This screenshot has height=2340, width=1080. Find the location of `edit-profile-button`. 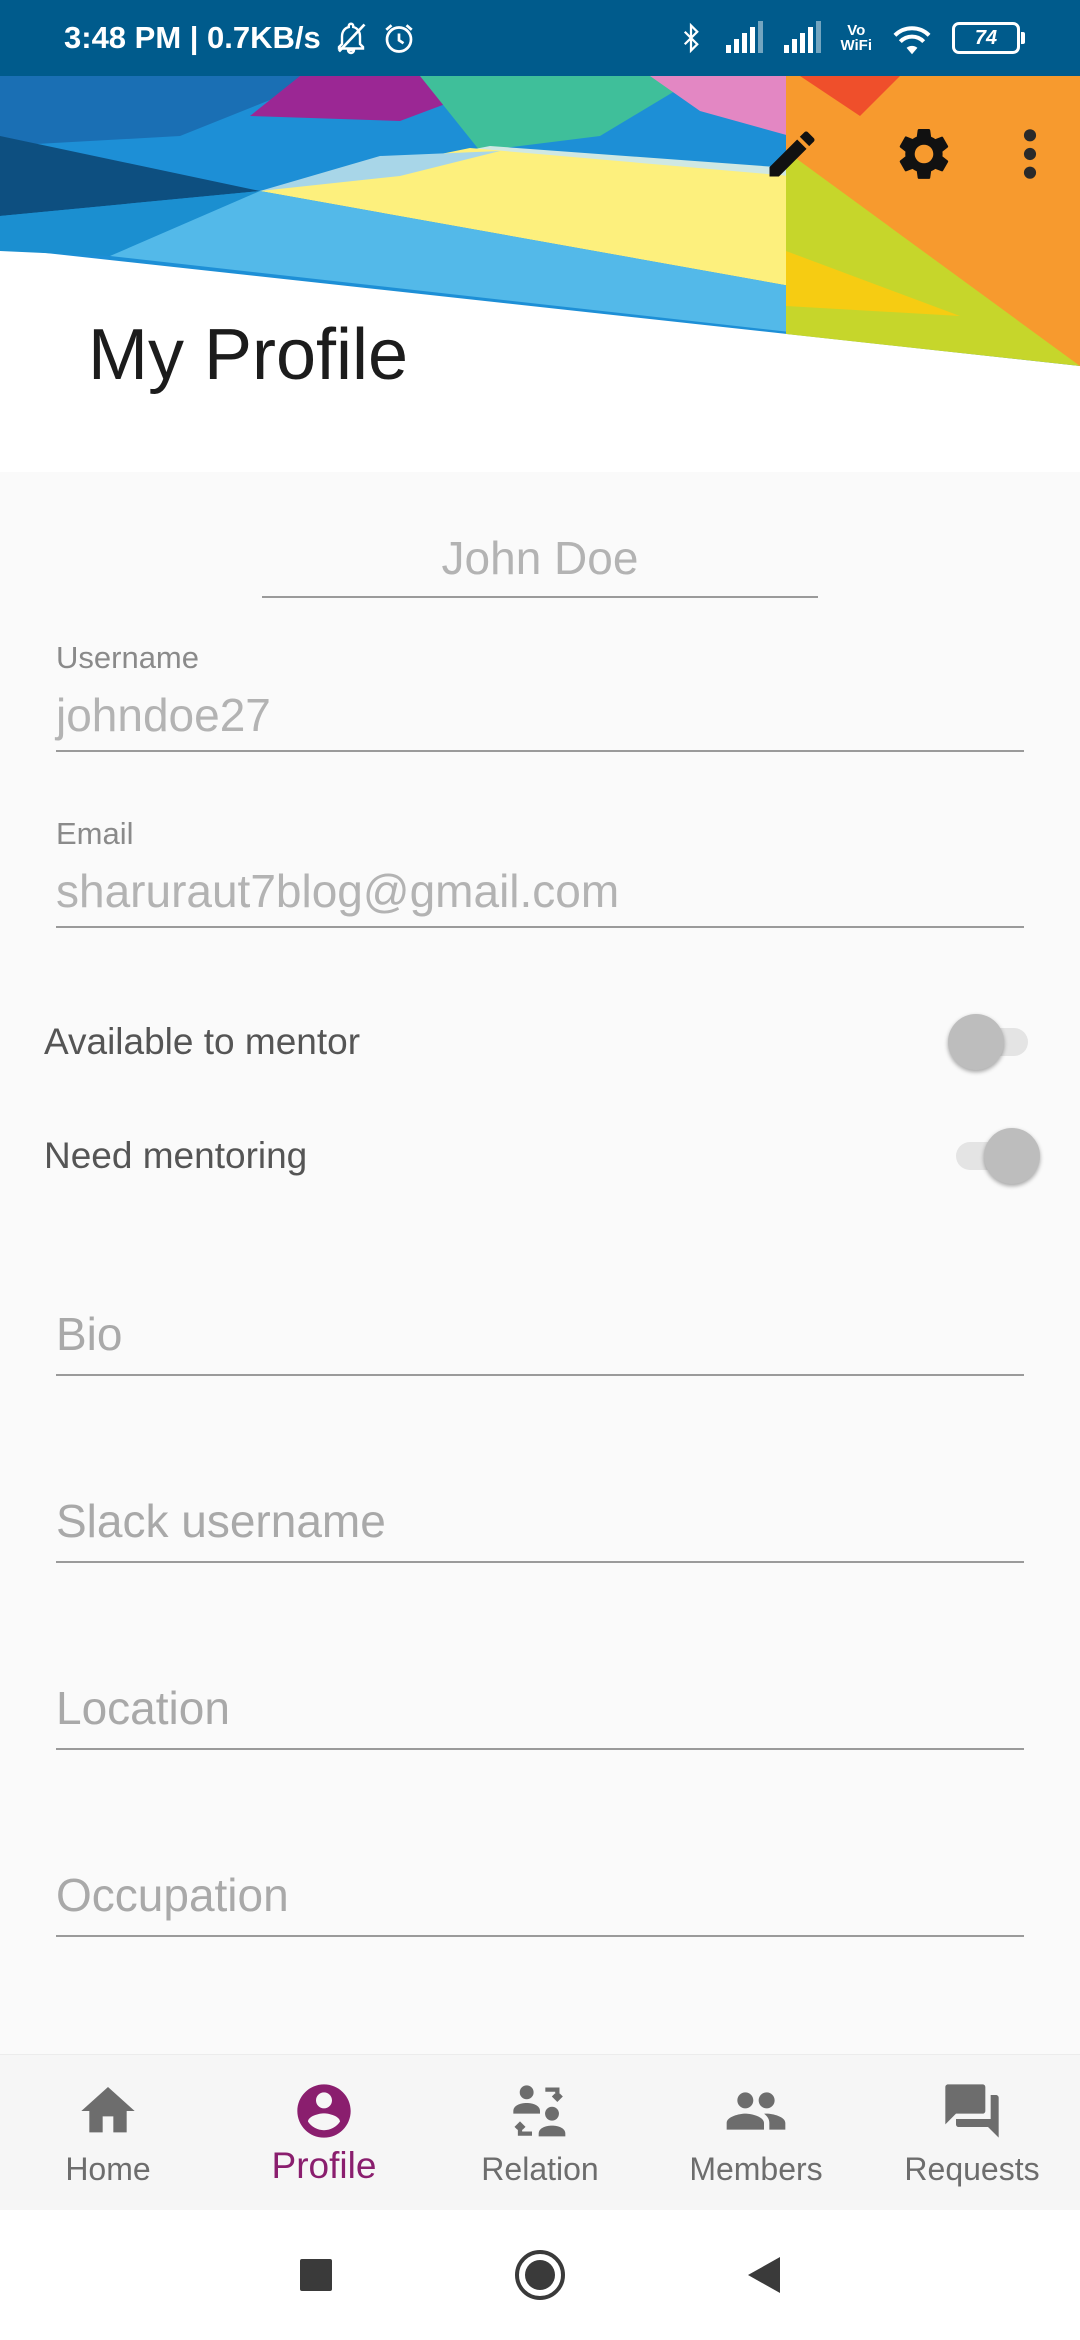

edit-profile-button is located at coordinates (792, 154).